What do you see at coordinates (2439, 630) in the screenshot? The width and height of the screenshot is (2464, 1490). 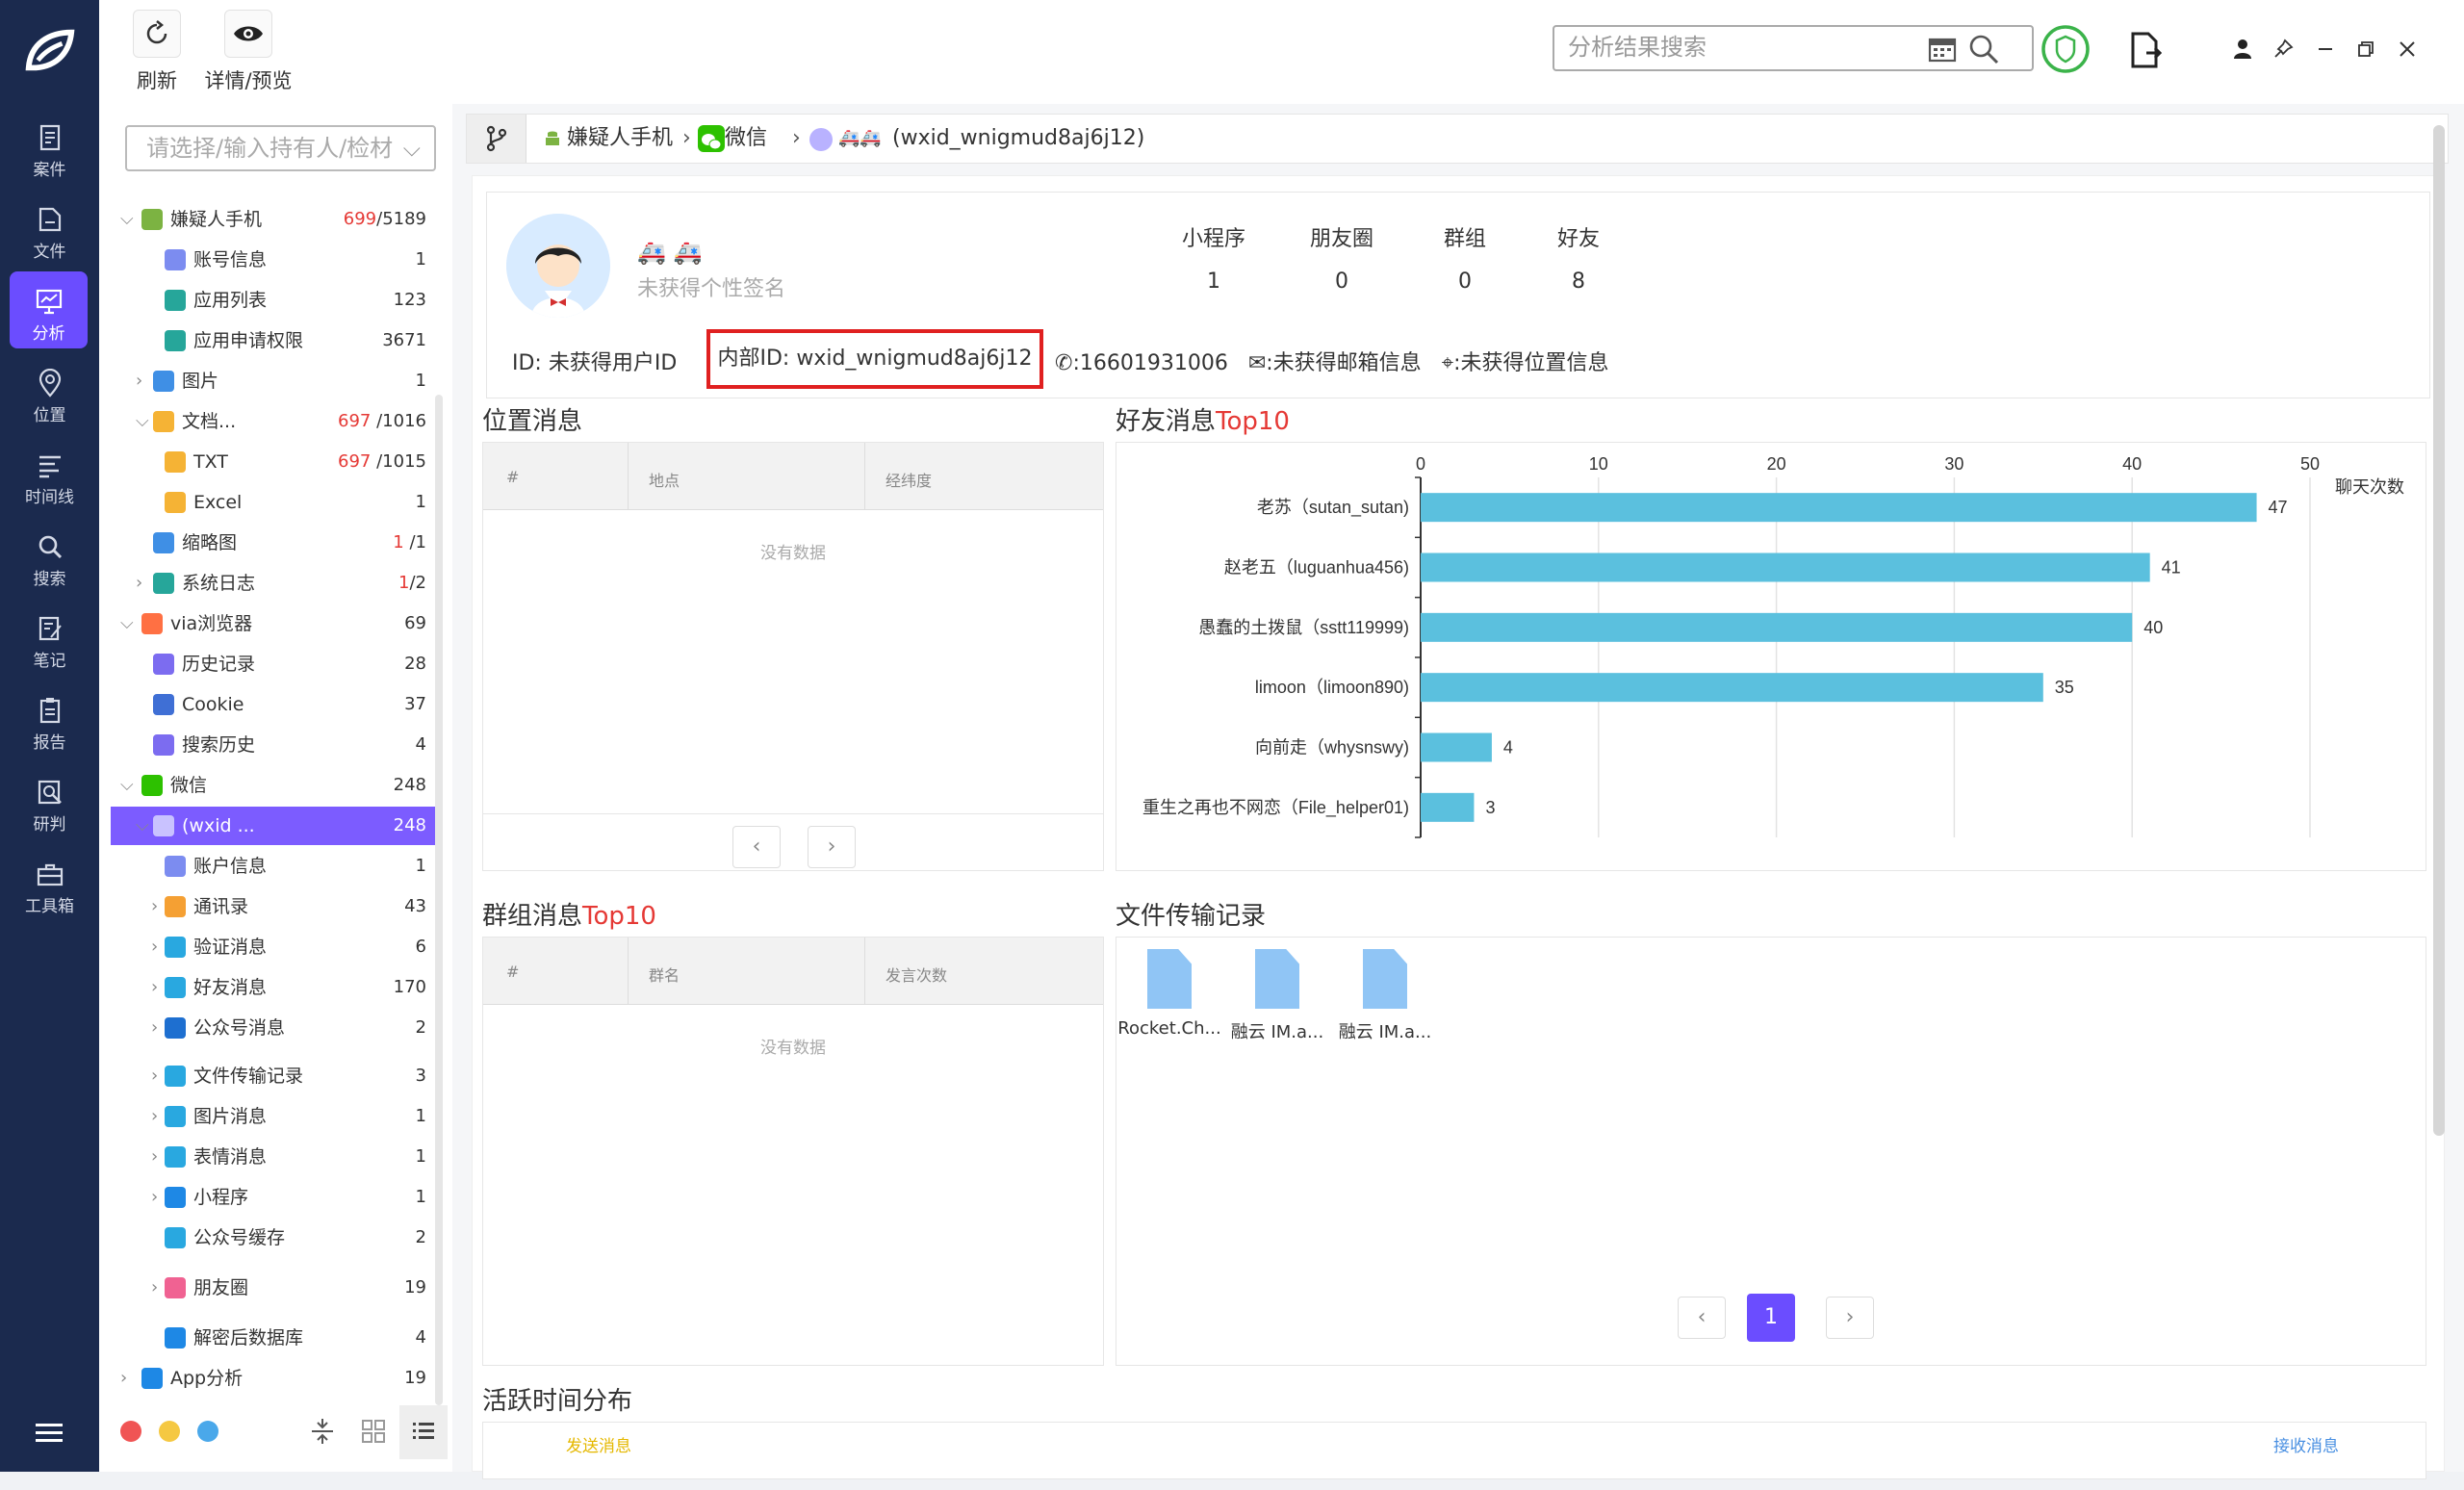 I see `main-scrollbar` at bounding box center [2439, 630].